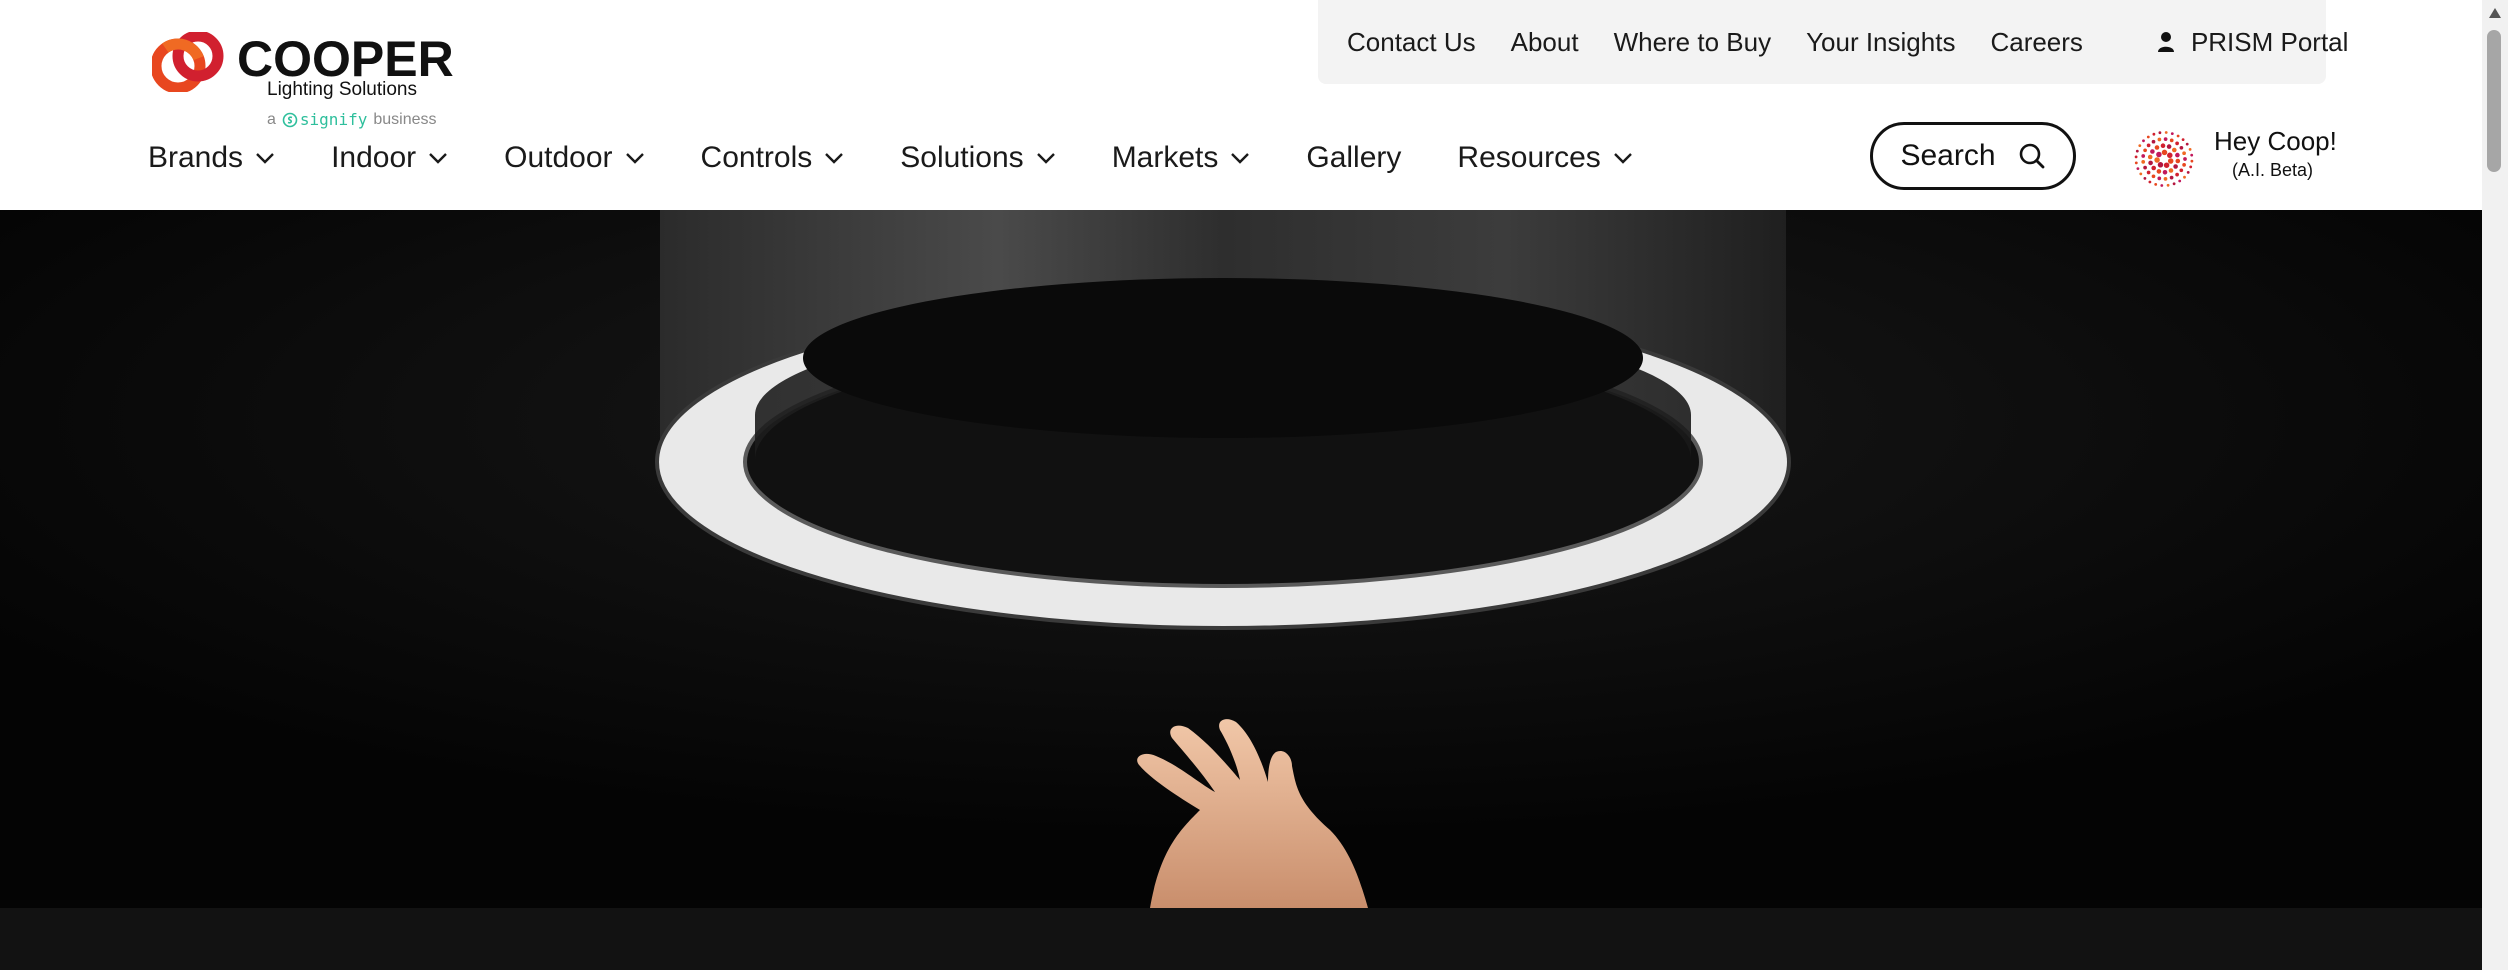 The height and width of the screenshot is (970, 2508). Describe the element at coordinates (2164, 159) in the screenshot. I see `coop-dots-icon` at that location.